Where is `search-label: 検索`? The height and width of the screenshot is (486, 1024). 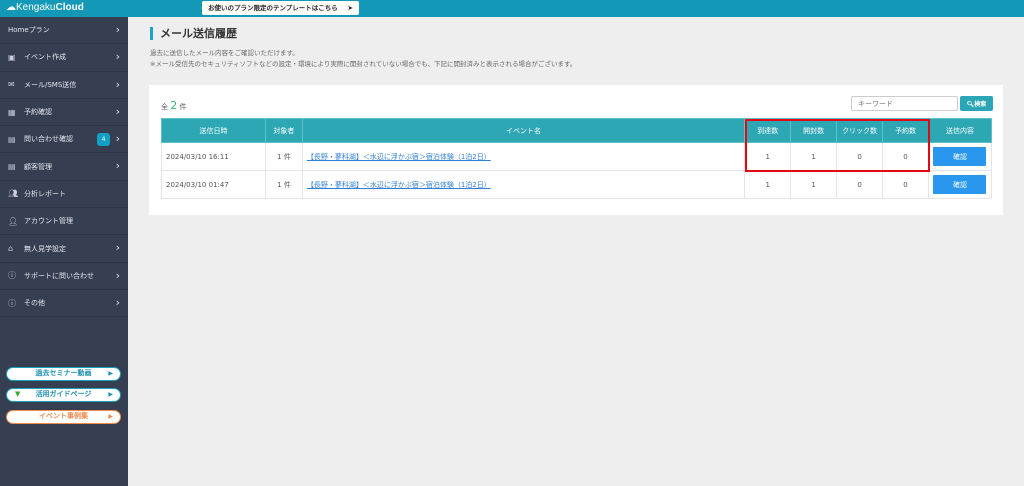
search-label: 検索 is located at coordinates (980, 105).